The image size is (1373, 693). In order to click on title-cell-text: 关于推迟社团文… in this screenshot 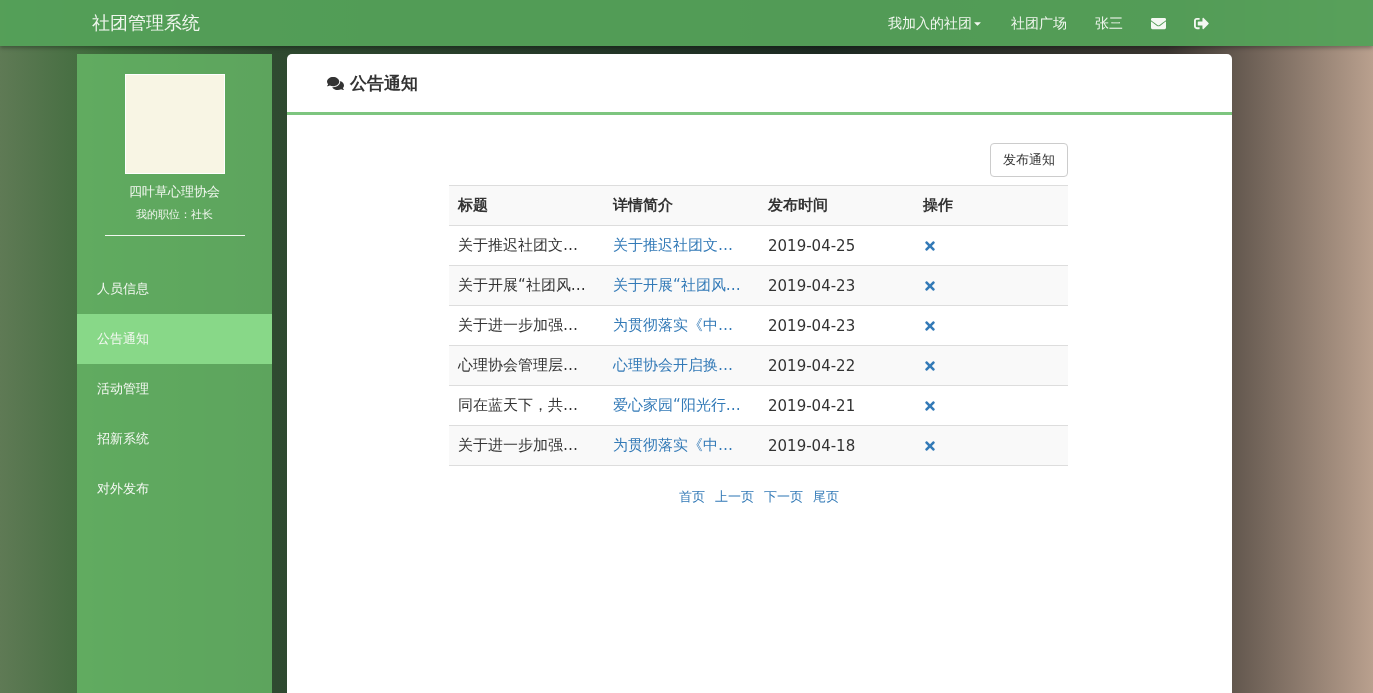, I will do `click(518, 245)`.